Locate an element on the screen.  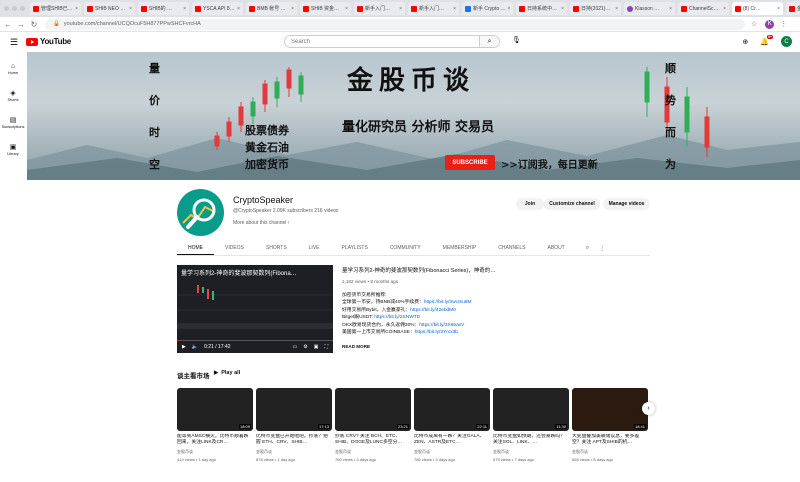
tabs-more-icon: ⋮ is located at coordinates (602, 248).